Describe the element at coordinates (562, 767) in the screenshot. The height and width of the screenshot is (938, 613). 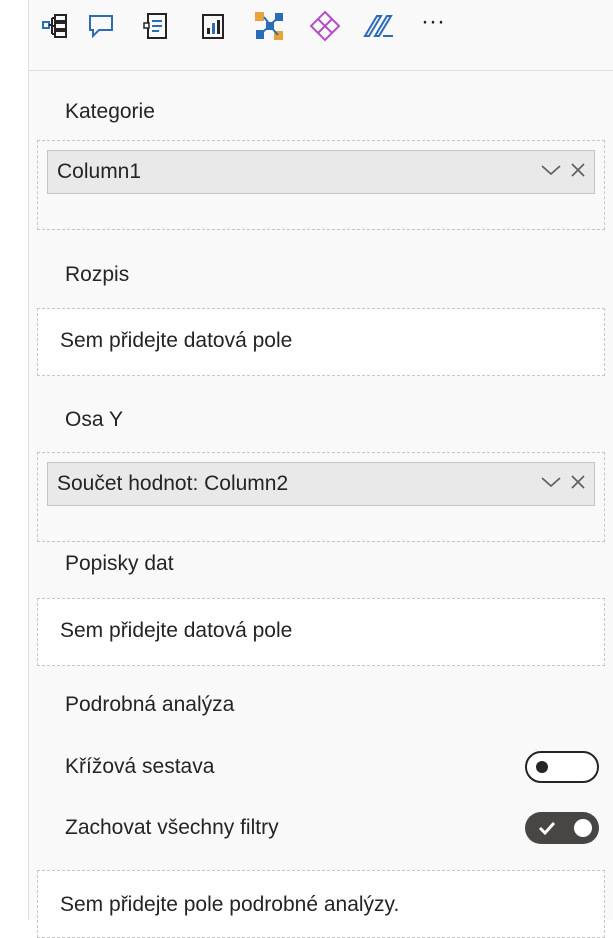
I see `cross-report-toggle` at that location.